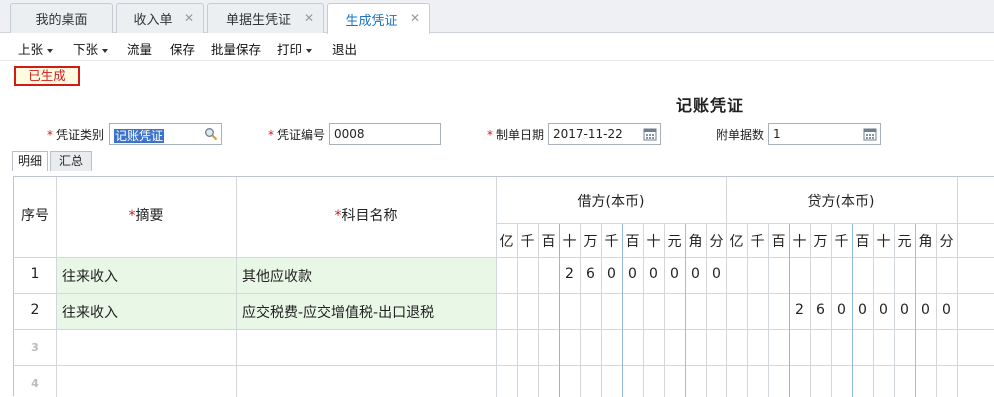 This screenshot has height=397, width=994. I want to click on tab-label: 收入单, so click(153, 20).